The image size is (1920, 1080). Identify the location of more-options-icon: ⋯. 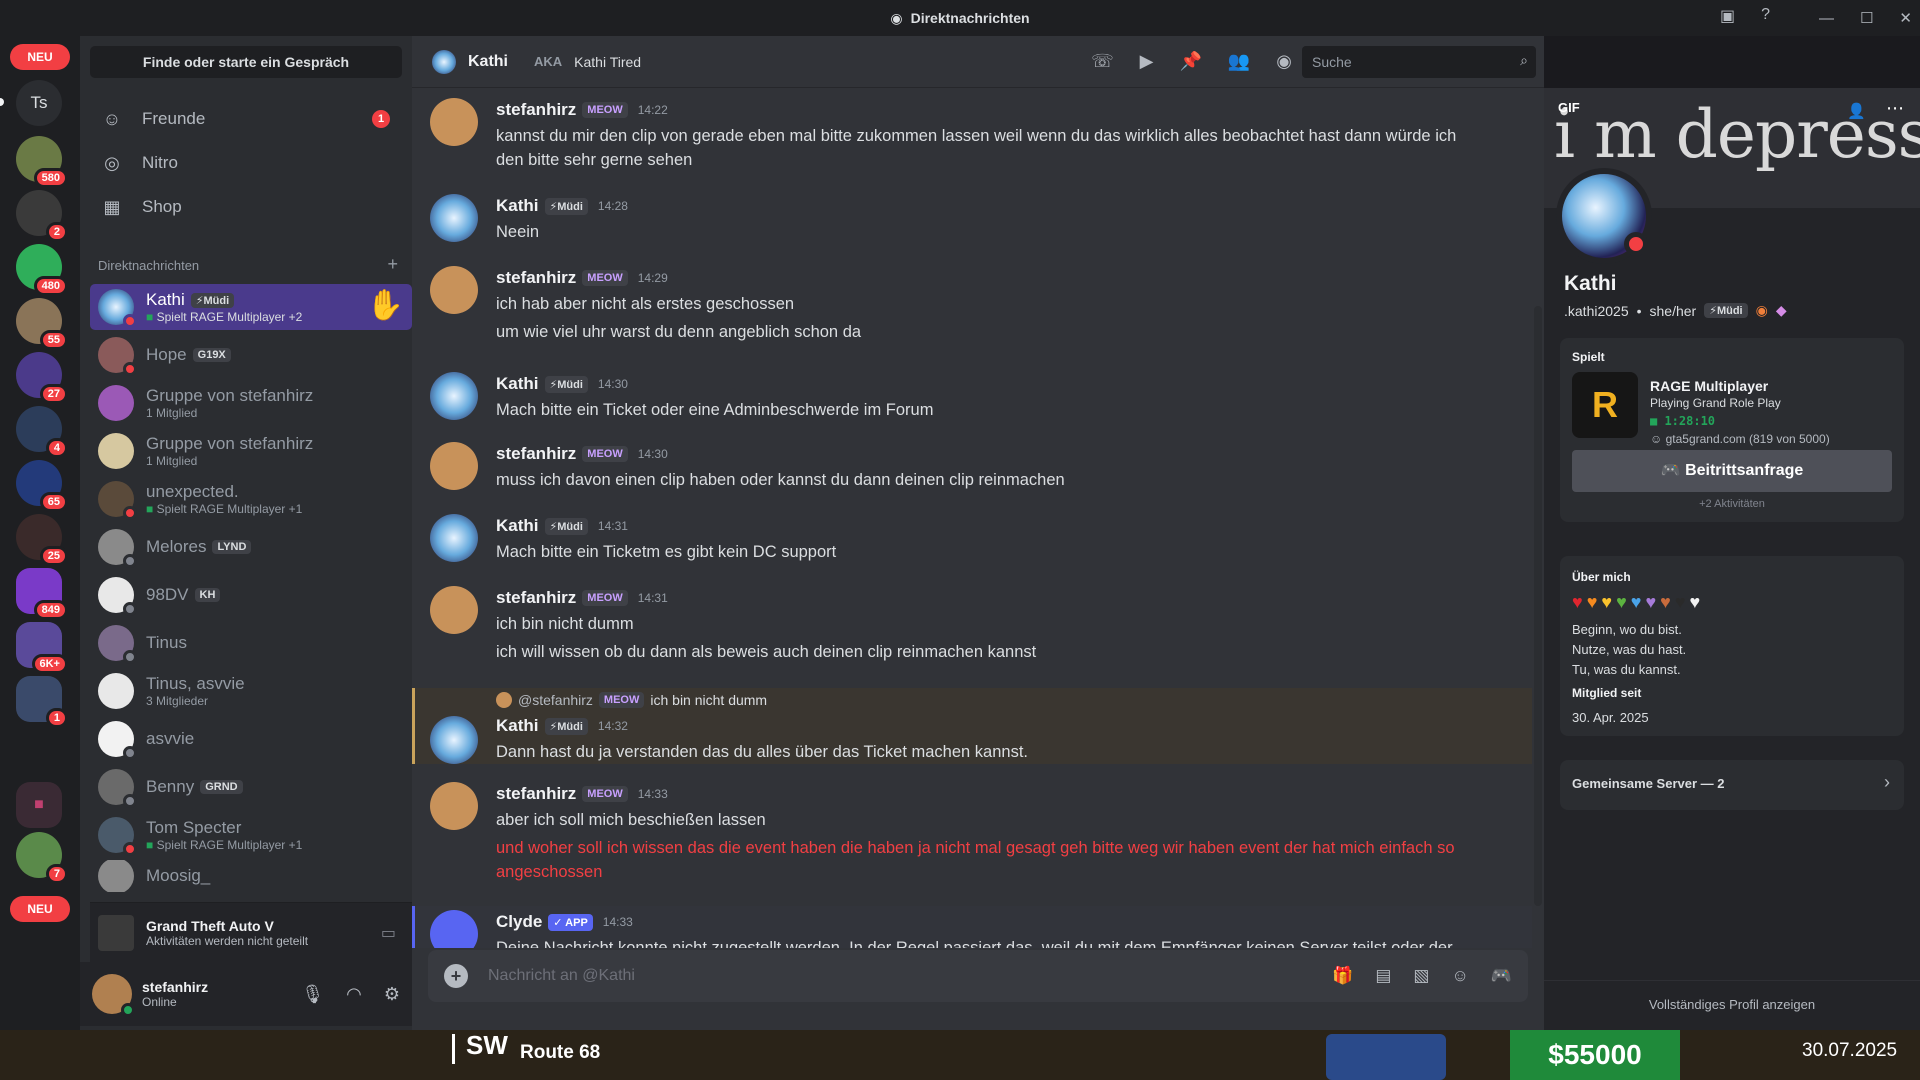
(1895, 108).